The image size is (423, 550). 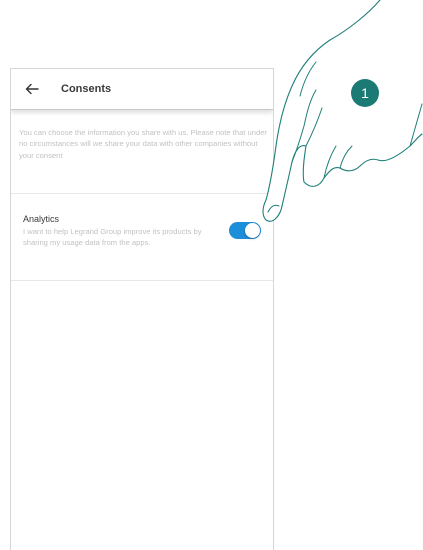 I want to click on page-title: Consents, so click(x=86, y=89).